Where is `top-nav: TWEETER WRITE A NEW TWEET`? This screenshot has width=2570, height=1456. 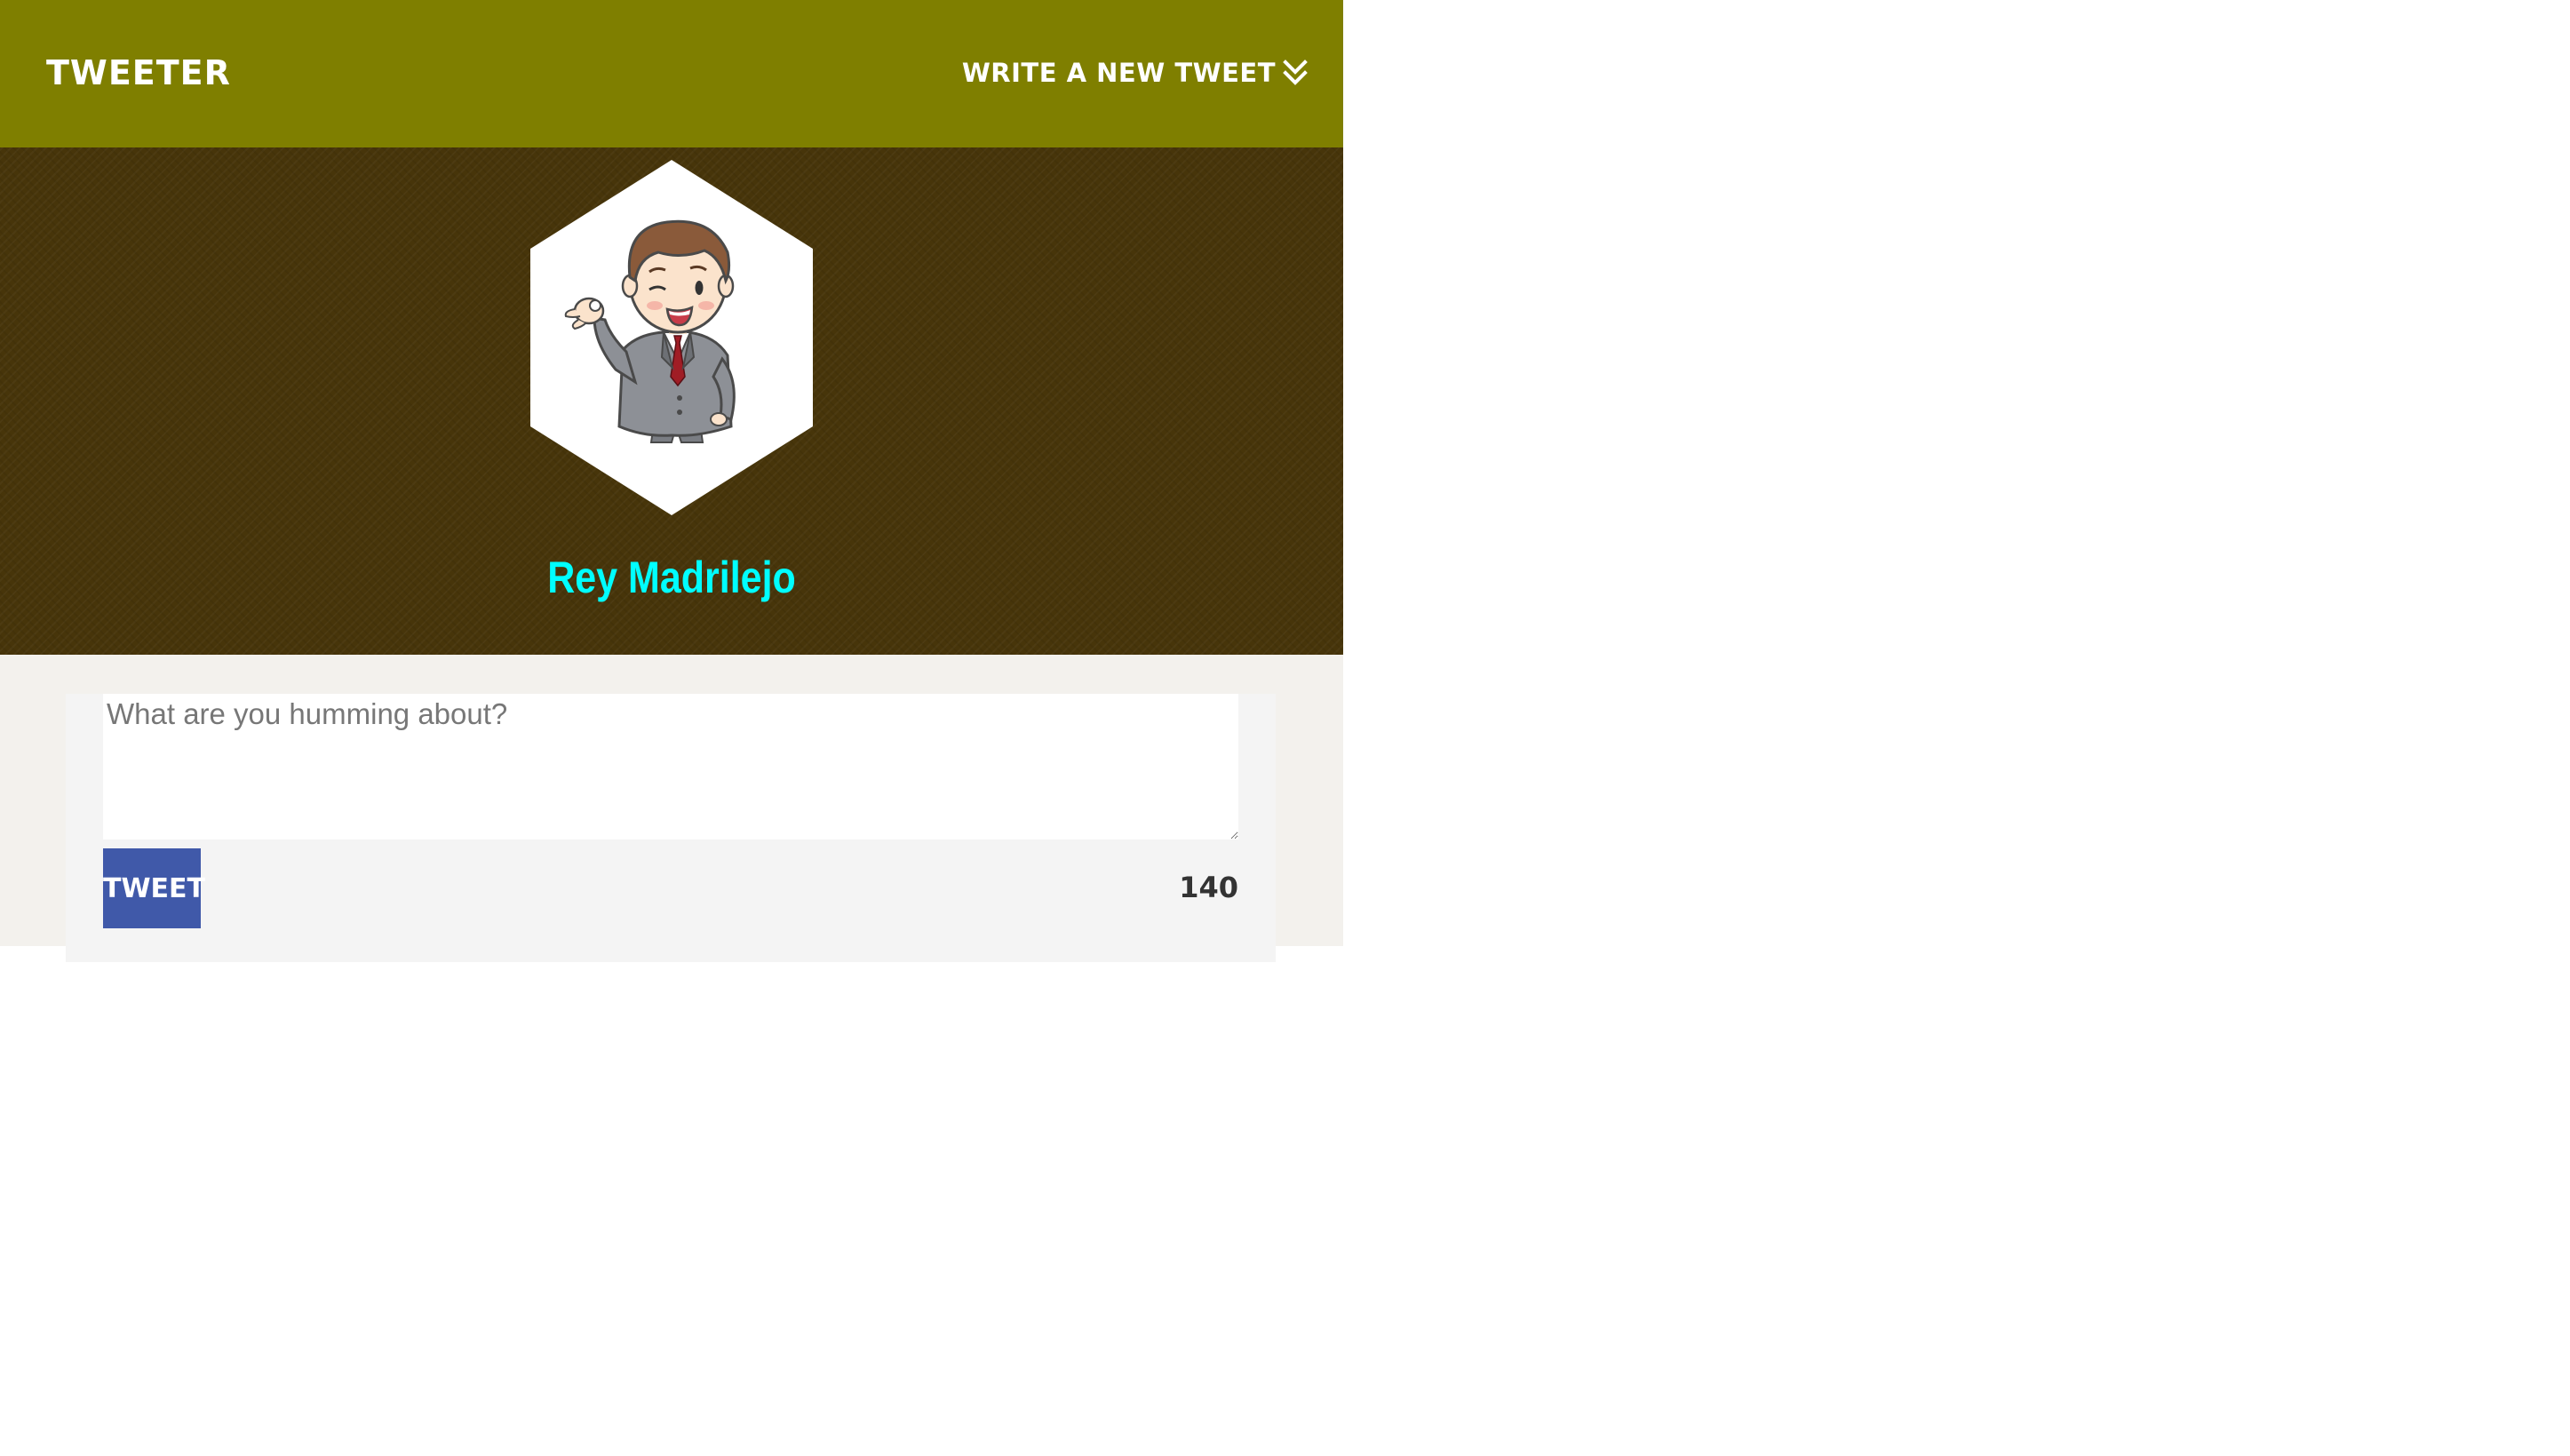 top-nav: TWEETER WRITE A NEW TWEET is located at coordinates (671, 73).